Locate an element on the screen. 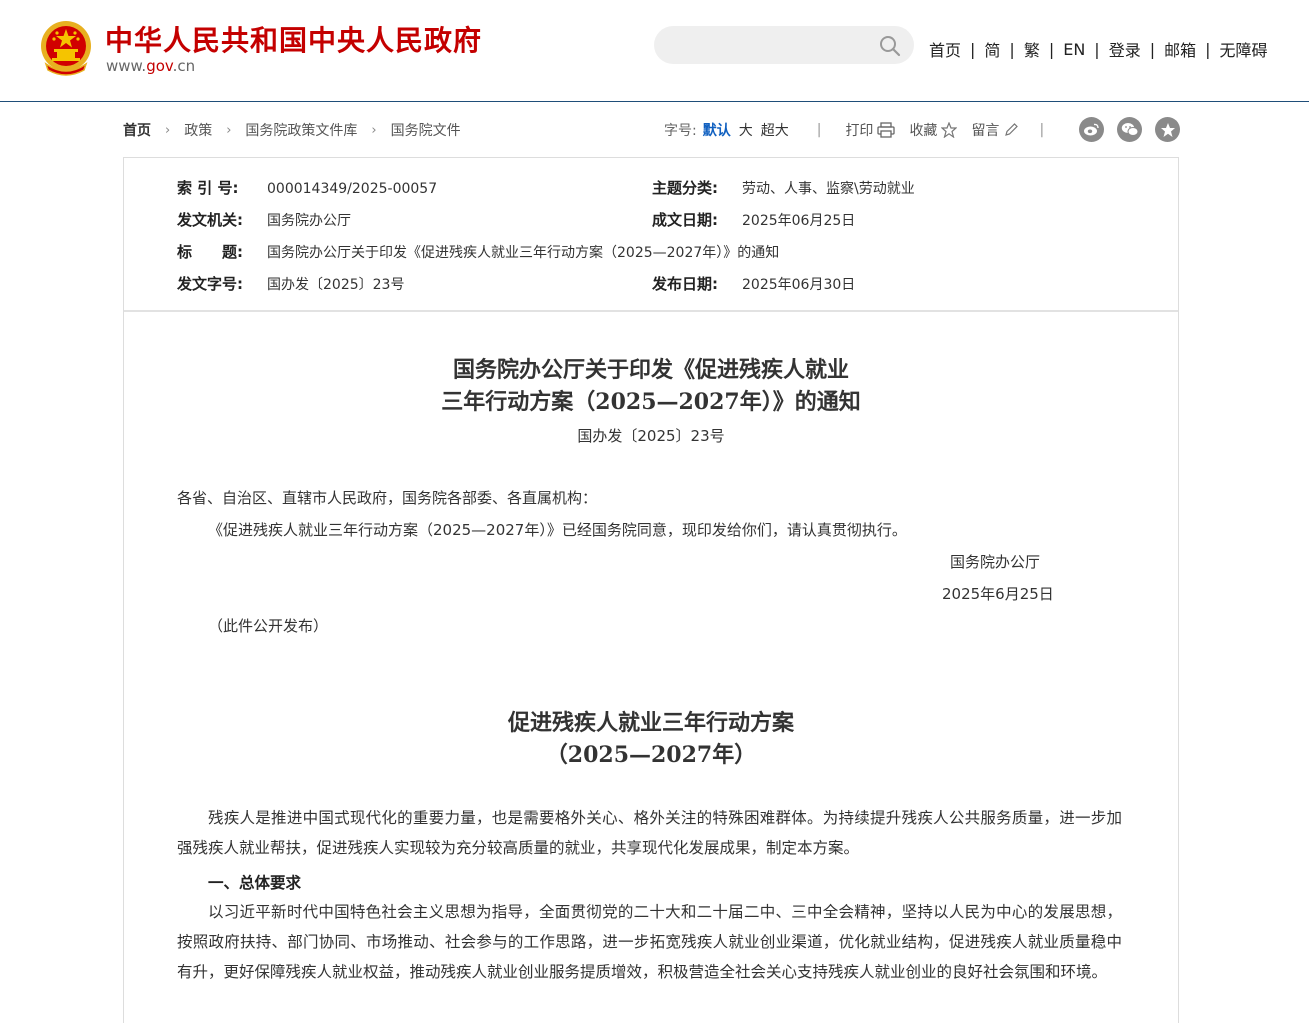 Image resolution: width=1309 pixels, height=1023 pixels. meta-value: 国办发〔2025〕23号 is located at coordinates (336, 285).